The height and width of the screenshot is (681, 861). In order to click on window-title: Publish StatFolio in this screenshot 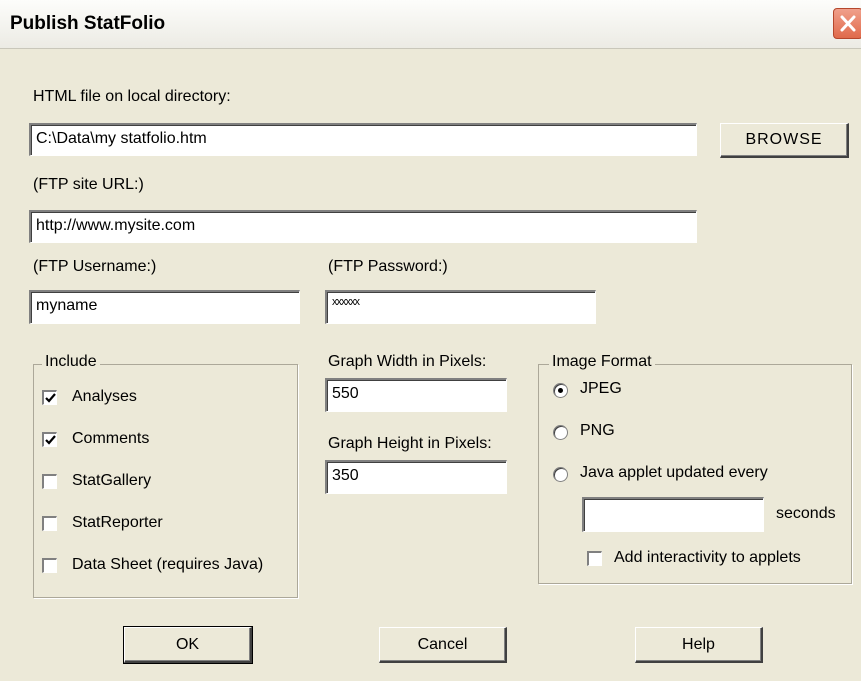, I will do `click(88, 23)`.